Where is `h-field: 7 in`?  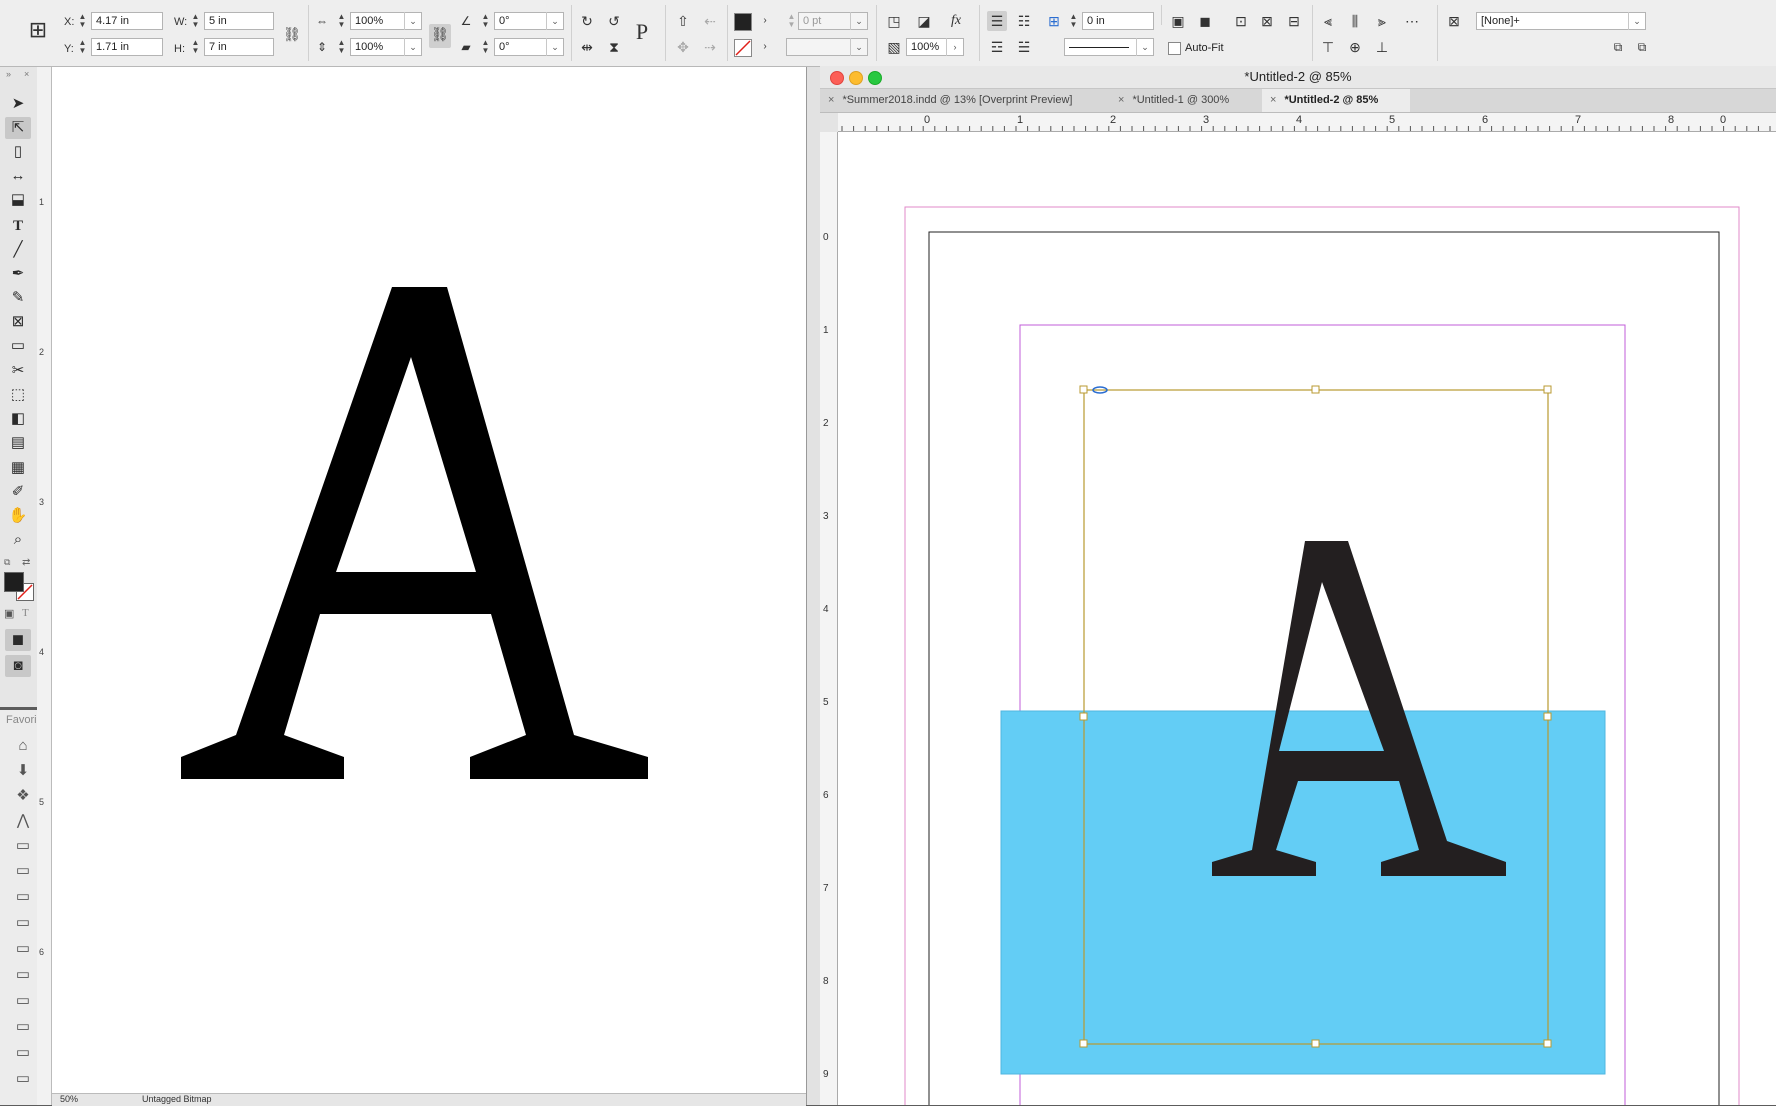 h-field: 7 in is located at coordinates (239, 47).